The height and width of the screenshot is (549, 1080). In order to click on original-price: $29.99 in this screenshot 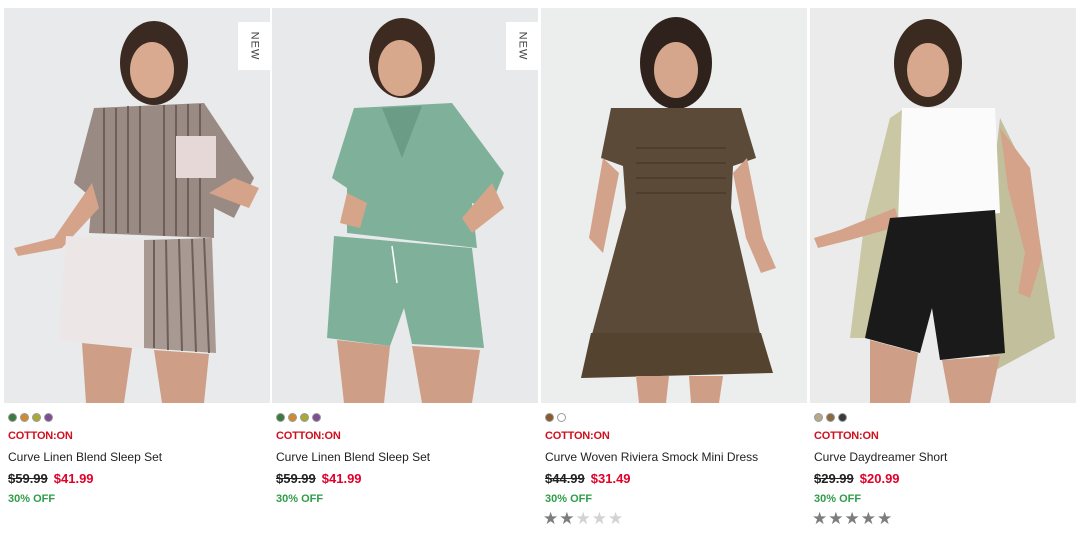, I will do `click(834, 478)`.